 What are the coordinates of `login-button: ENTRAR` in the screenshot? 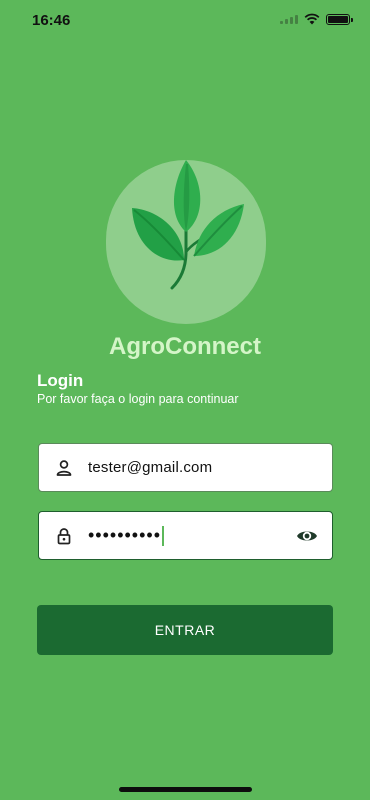 It's located at (185, 630).